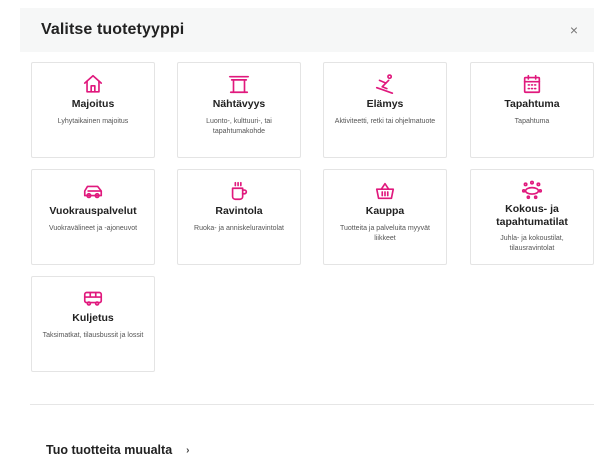  What do you see at coordinates (384, 233) in the screenshot?
I see `card-description: Tuotteita ja palveluita myyvät liikkeet` at bounding box center [384, 233].